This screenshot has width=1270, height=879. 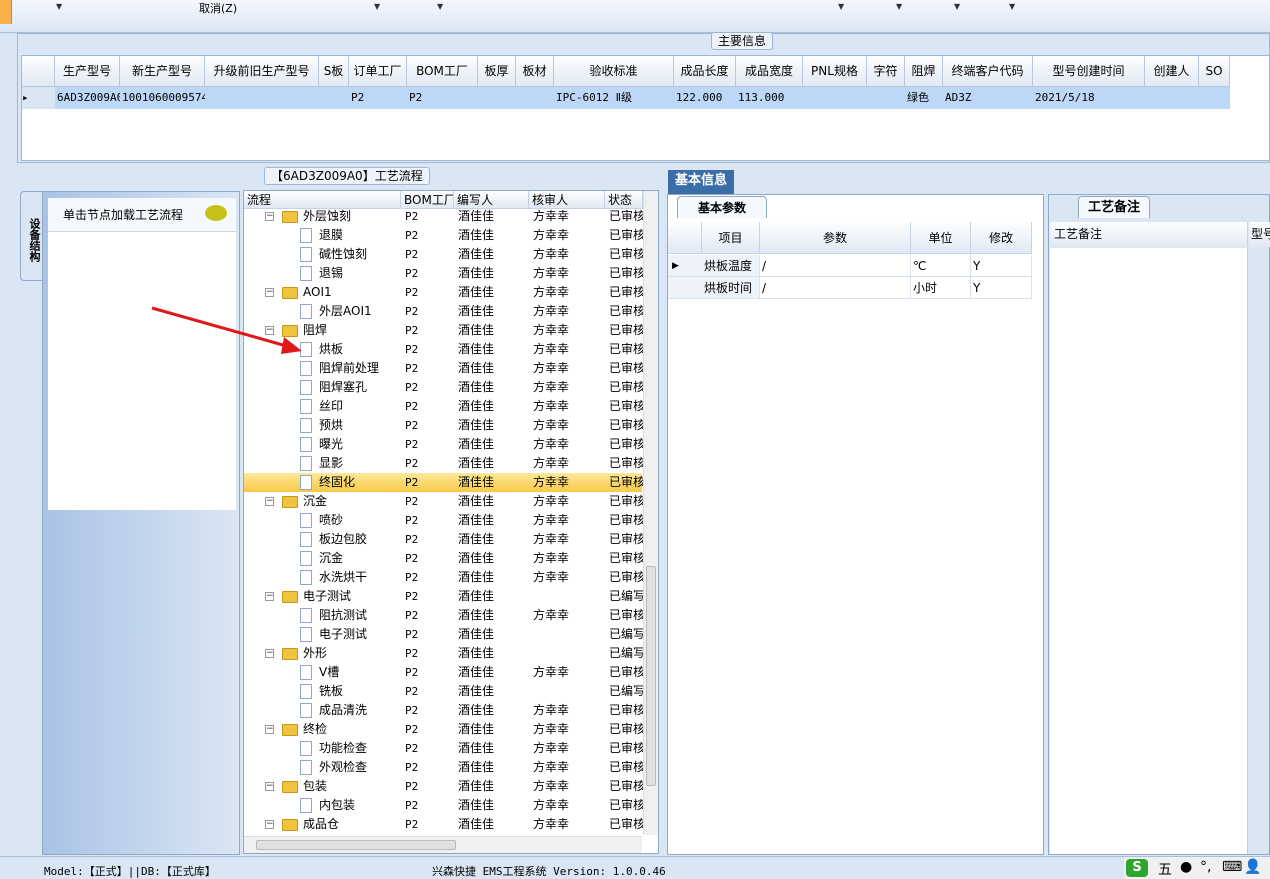 What do you see at coordinates (315, 501) in the screenshot?
I see `tree-node-label: 沉金` at bounding box center [315, 501].